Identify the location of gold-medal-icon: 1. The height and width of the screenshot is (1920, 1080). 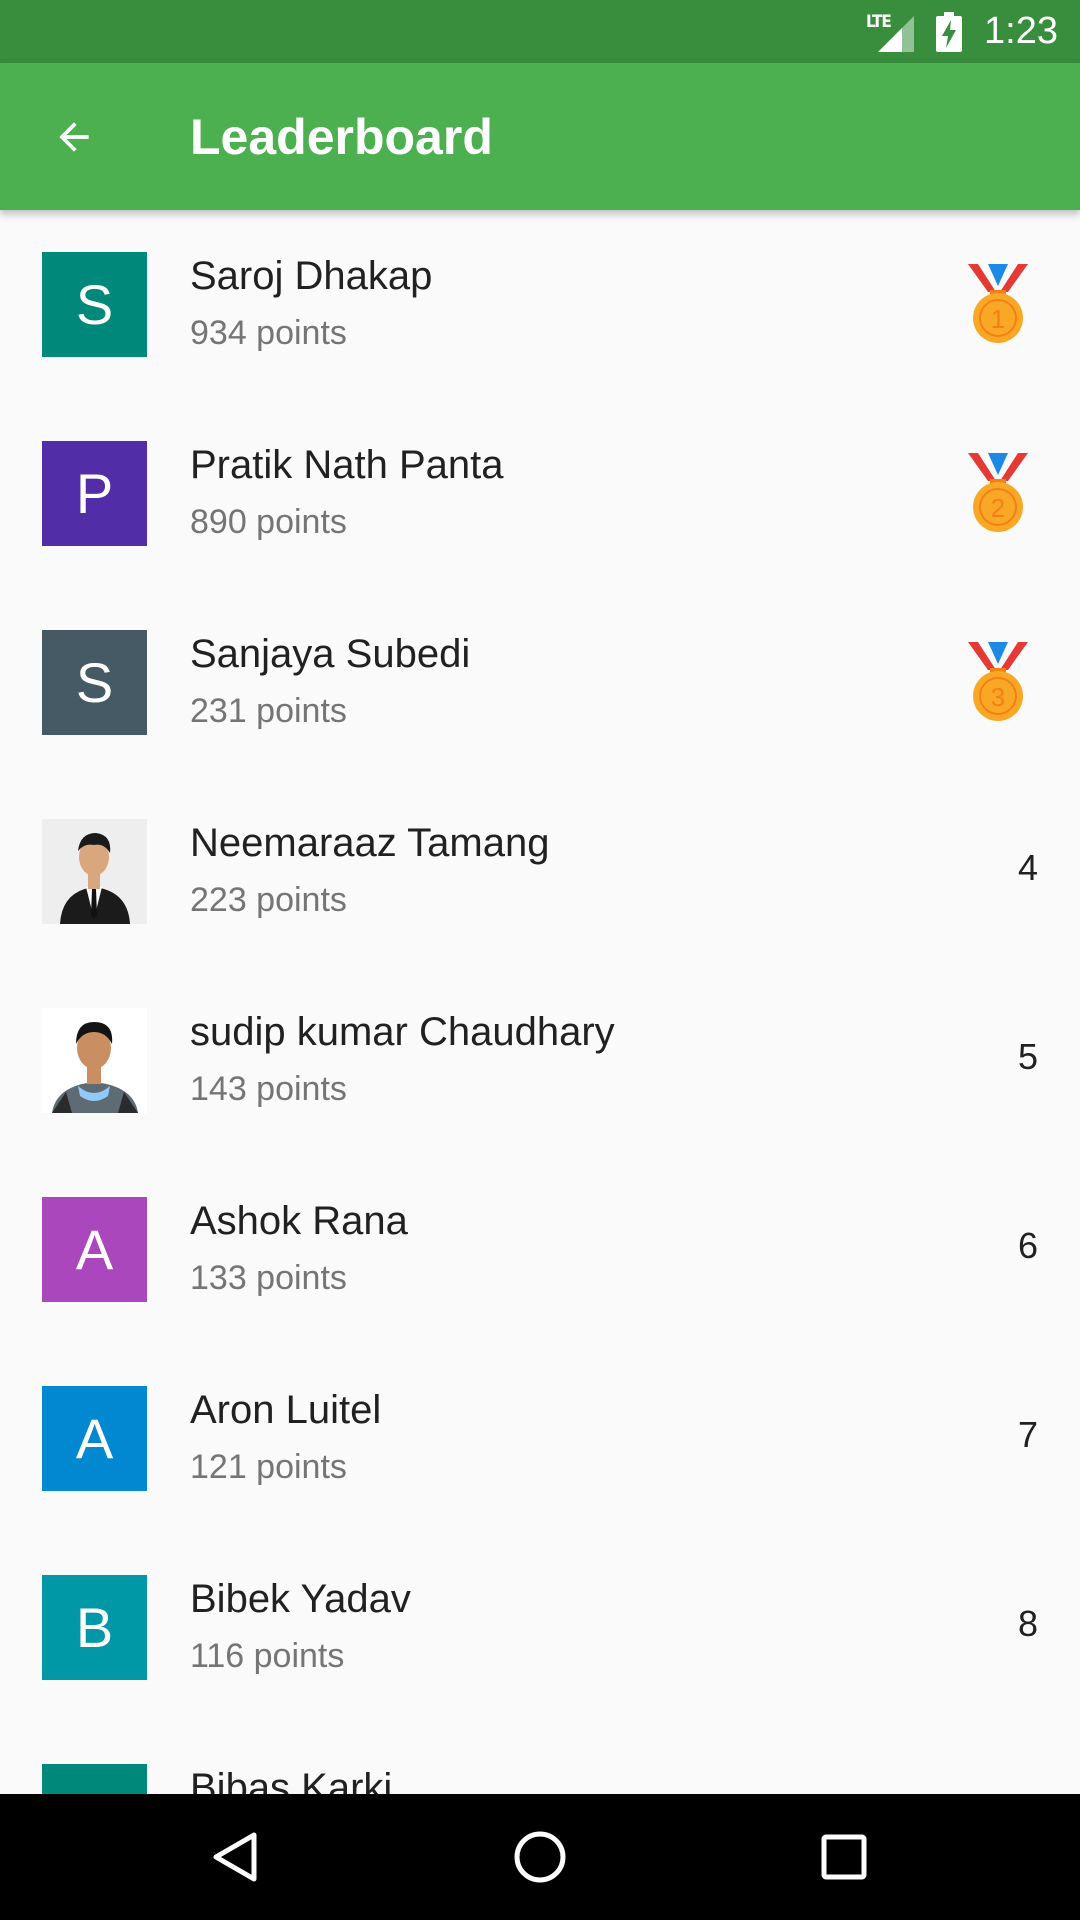
(998, 303).